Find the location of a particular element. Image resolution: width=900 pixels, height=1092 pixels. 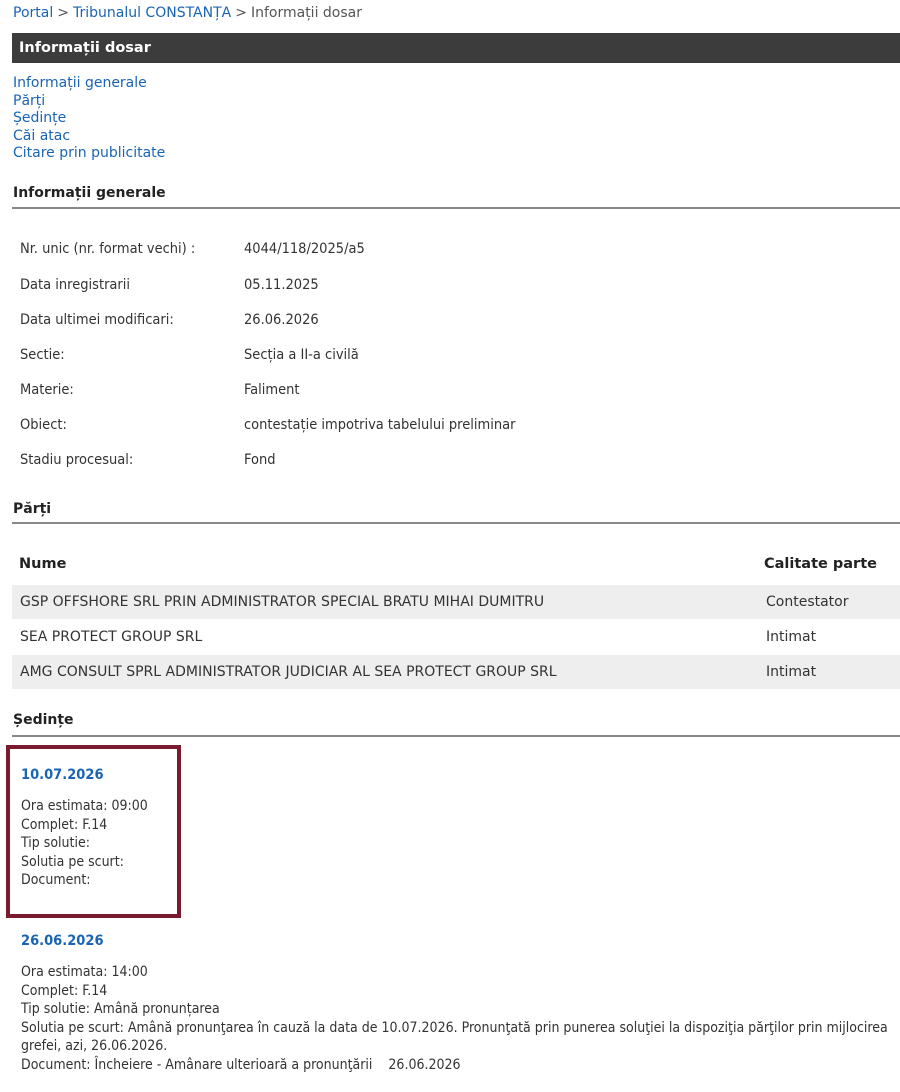

hearing-solution-type: Tip solutie: Amână pronunțarea is located at coordinates (120, 1009).